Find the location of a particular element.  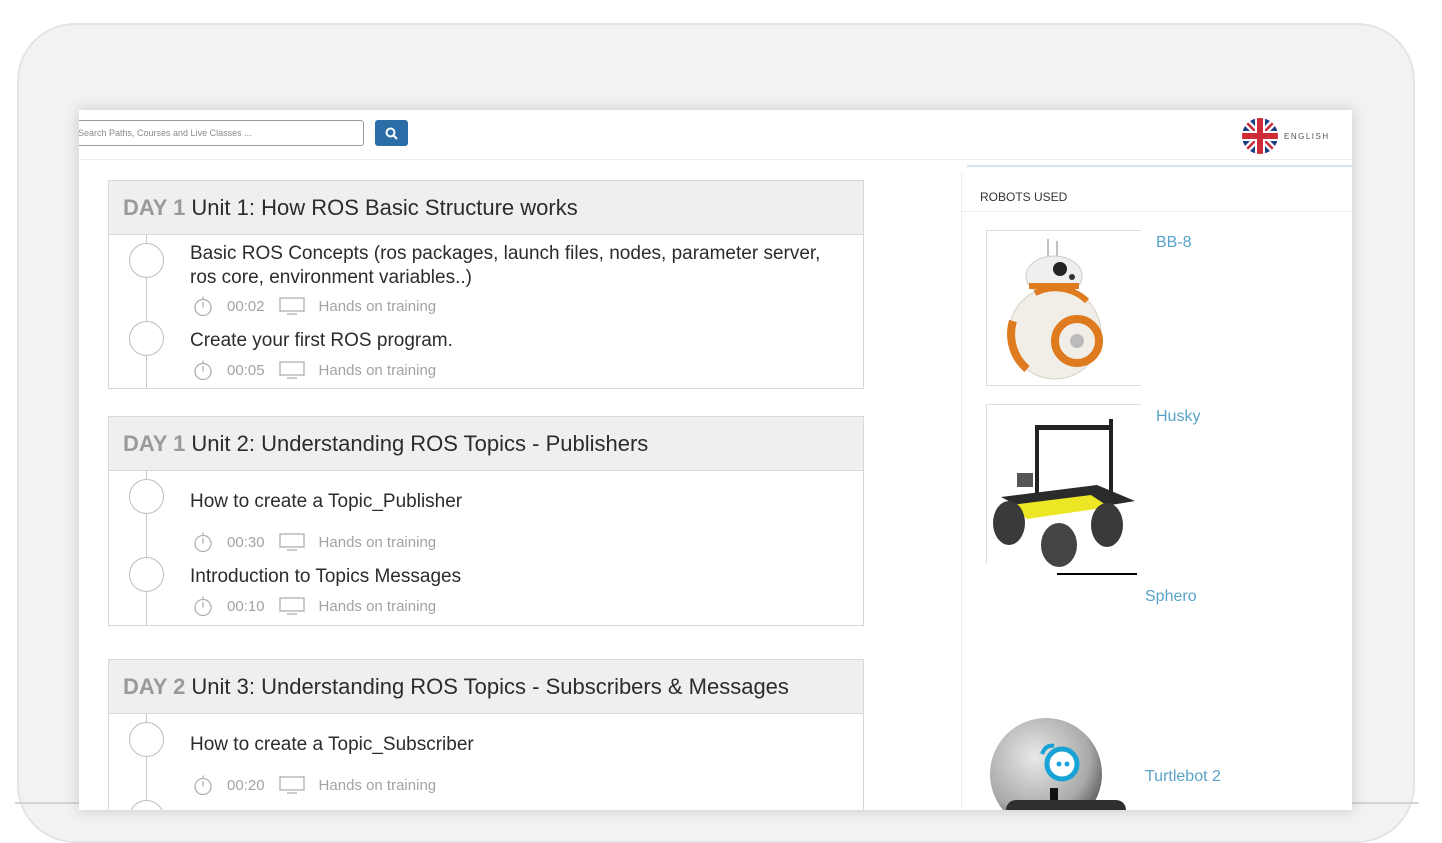

language-selector: ENGLISH is located at coordinates (1286, 136).